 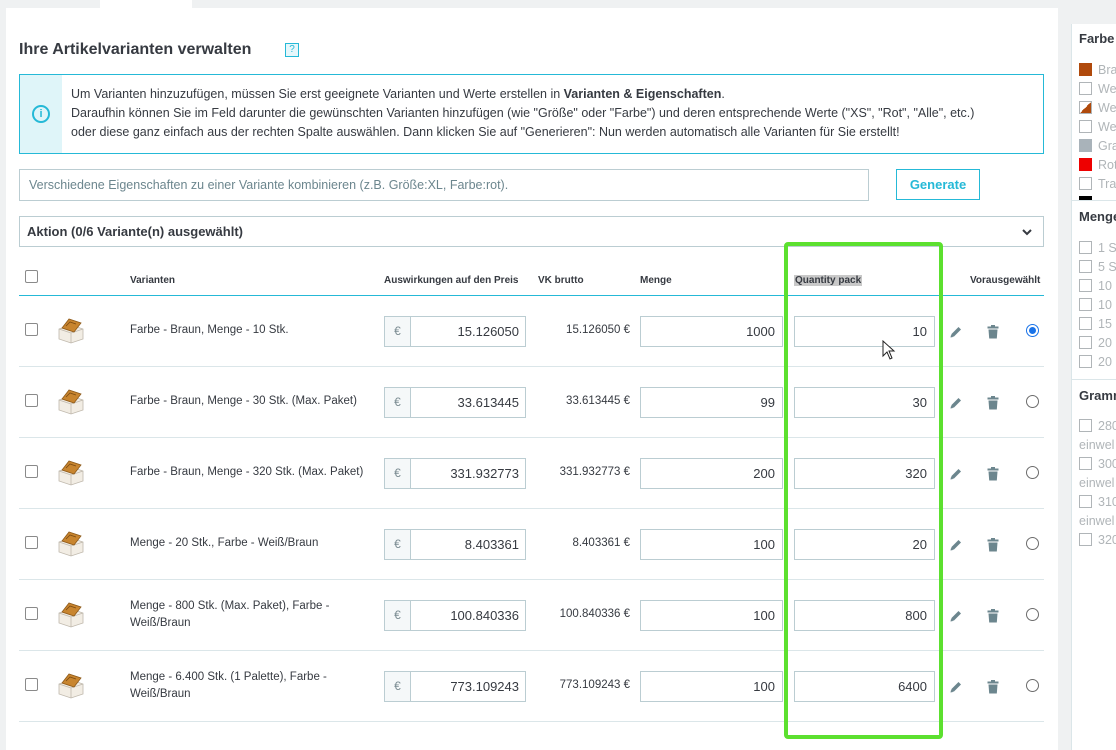 What do you see at coordinates (1097, 248) in the screenshot?
I see `sidebar-quantity-option: 1 S` at bounding box center [1097, 248].